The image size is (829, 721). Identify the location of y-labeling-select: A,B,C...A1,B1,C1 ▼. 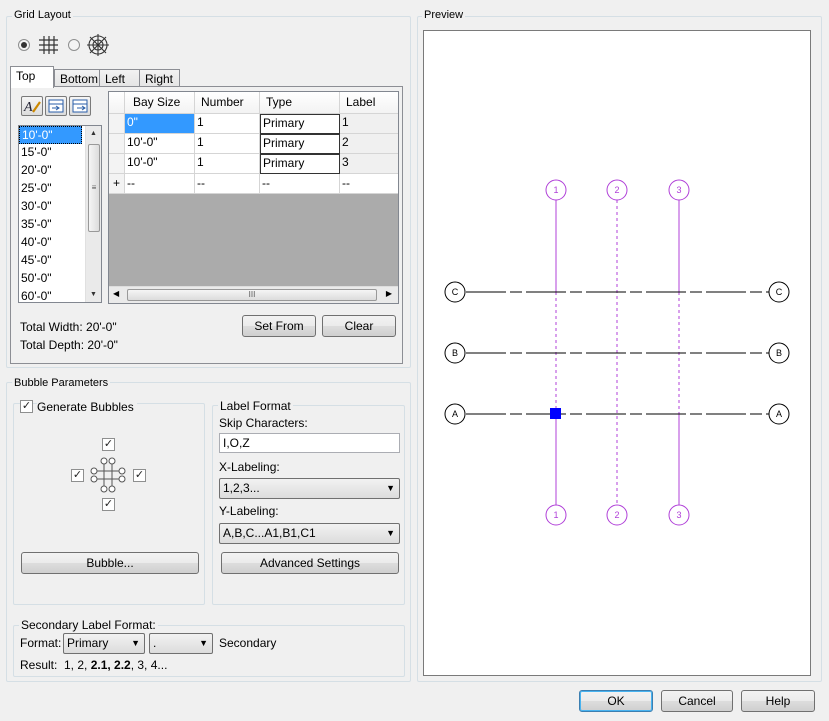
(309, 533).